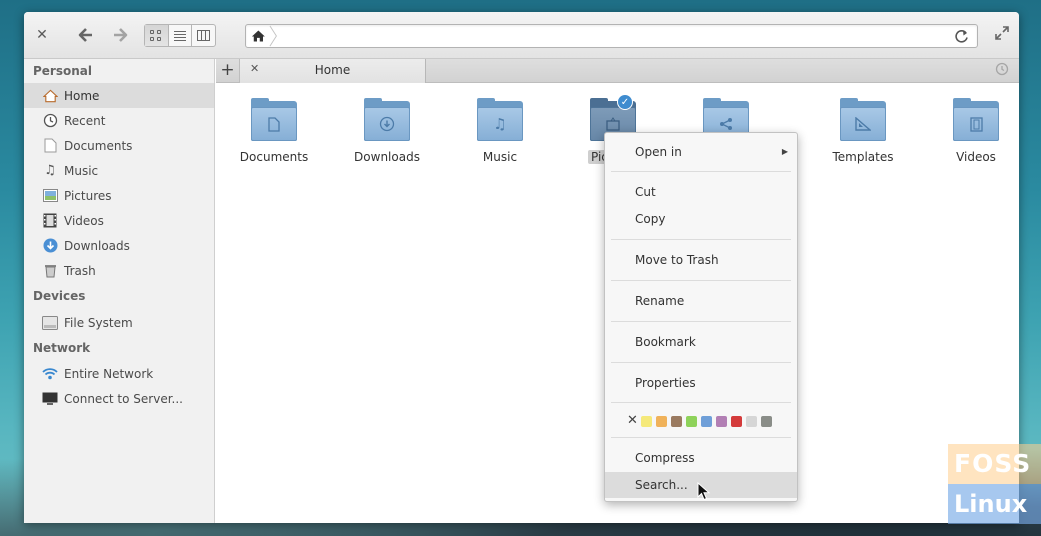 This screenshot has width=1041, height=536. Describe the element at coordinates (1002, 71) in the screenshot. I see `closed-tabs-history-button` at that location.